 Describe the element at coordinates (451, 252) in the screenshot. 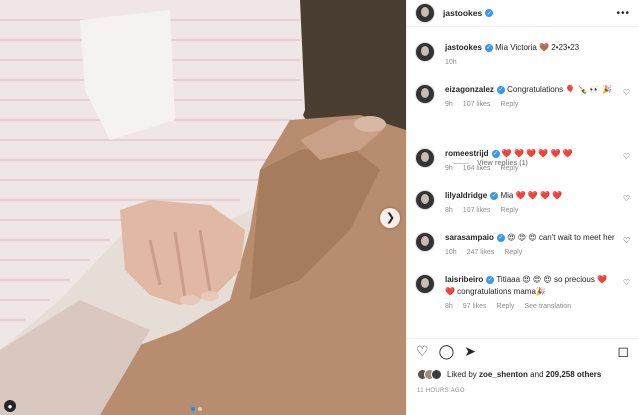

I see `comment-time: 10h` at that location.